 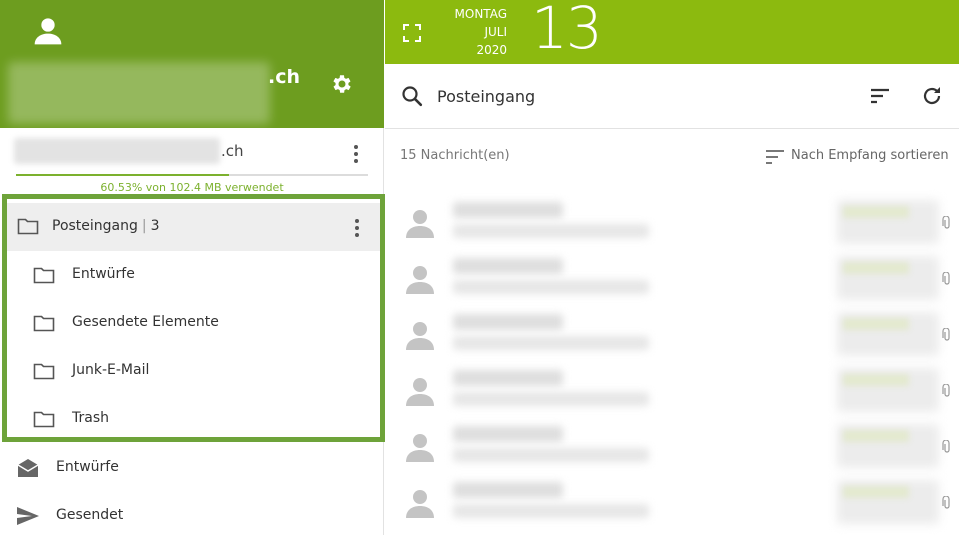 I want to click on date-weekday: MONTAG, so click(x=480, y=14).